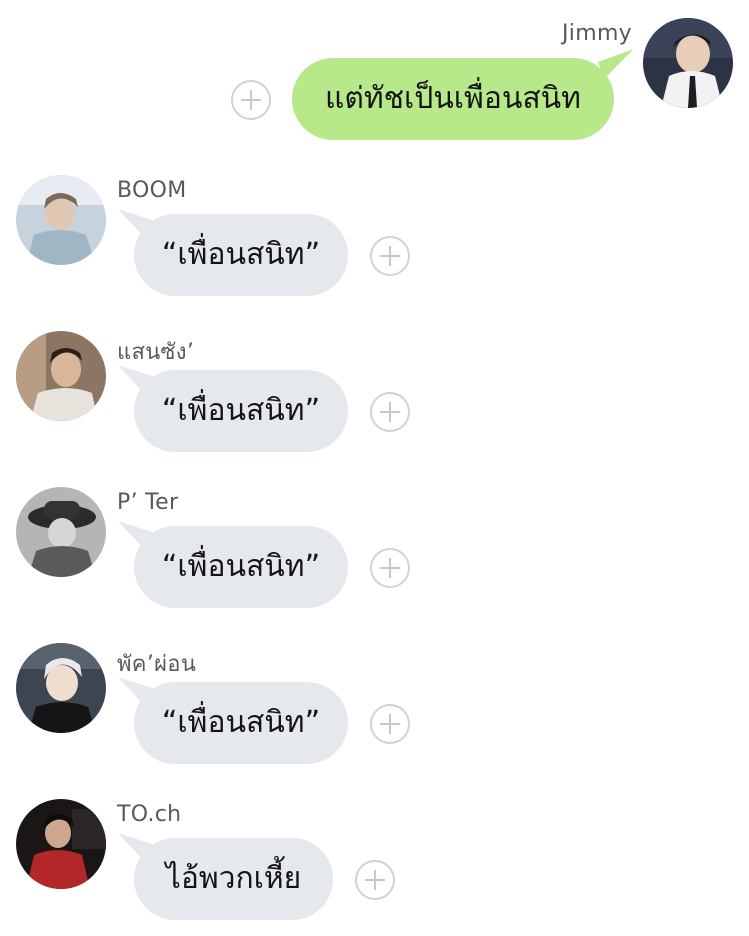 This screenshot has width=749, height=936. What do you see at coordinates (152, 190) in the screenshot?
I see `sender-name: BOOM` at bounding box center [152, 190].